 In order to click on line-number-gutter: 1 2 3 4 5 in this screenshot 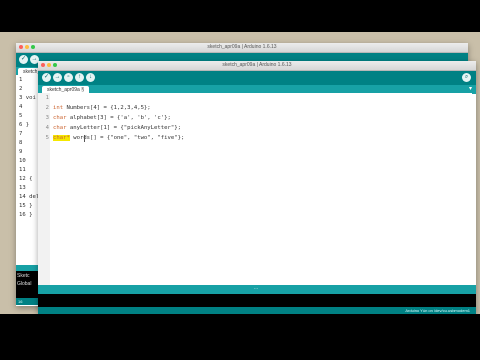, I will do `click(44, 189)`.